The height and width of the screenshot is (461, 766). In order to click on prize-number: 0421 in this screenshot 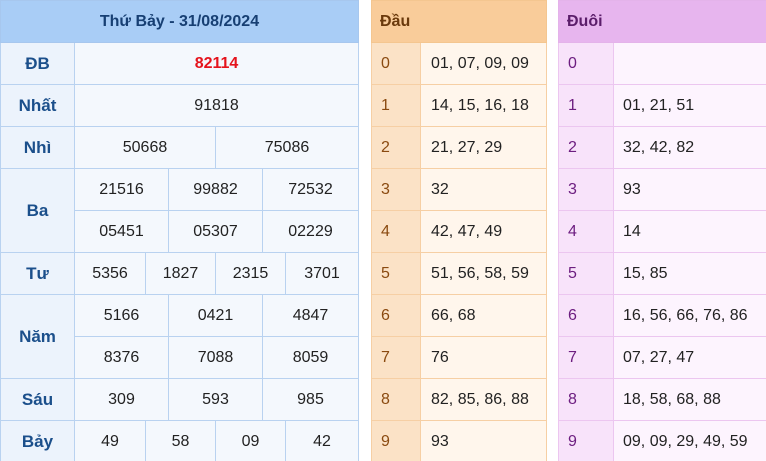, I will do `click(215, 315)`.